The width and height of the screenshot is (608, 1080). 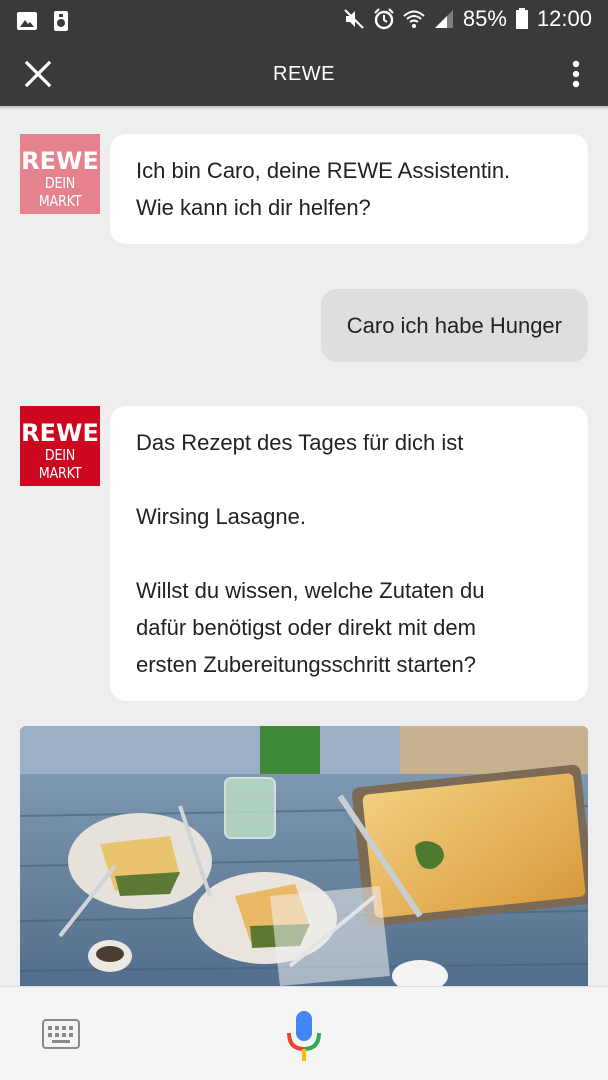 I want to click on status-bar: 85% 12:00, so click(x=304, y=21).